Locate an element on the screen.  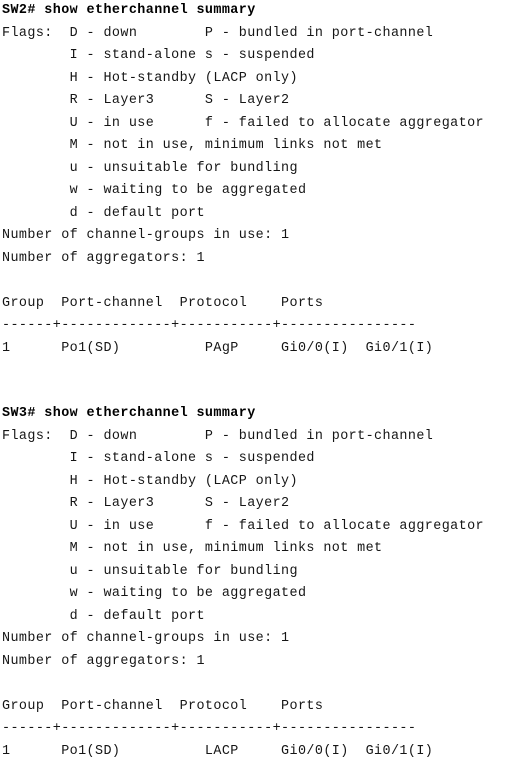
prompt-line-sw2: SW2# show etherchannel summary is located at coordinates (258, 11).